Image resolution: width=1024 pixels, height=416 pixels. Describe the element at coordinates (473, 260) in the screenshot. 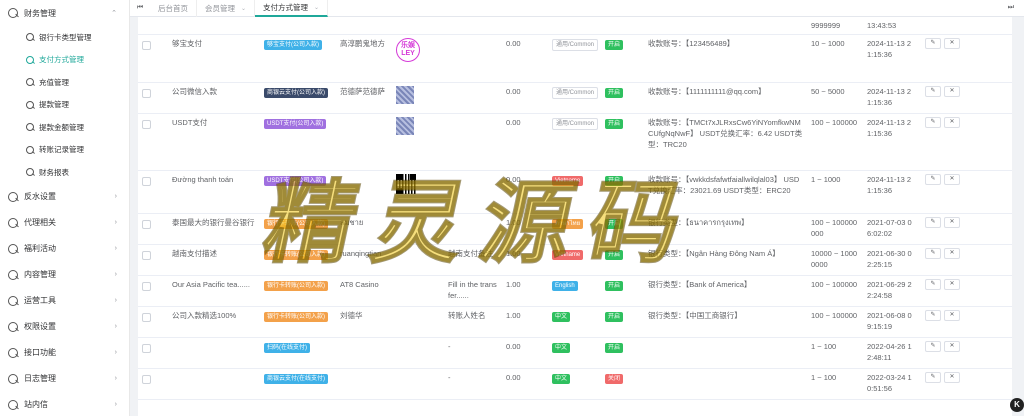

I see `note-cell: 越南支付备注` at that location.